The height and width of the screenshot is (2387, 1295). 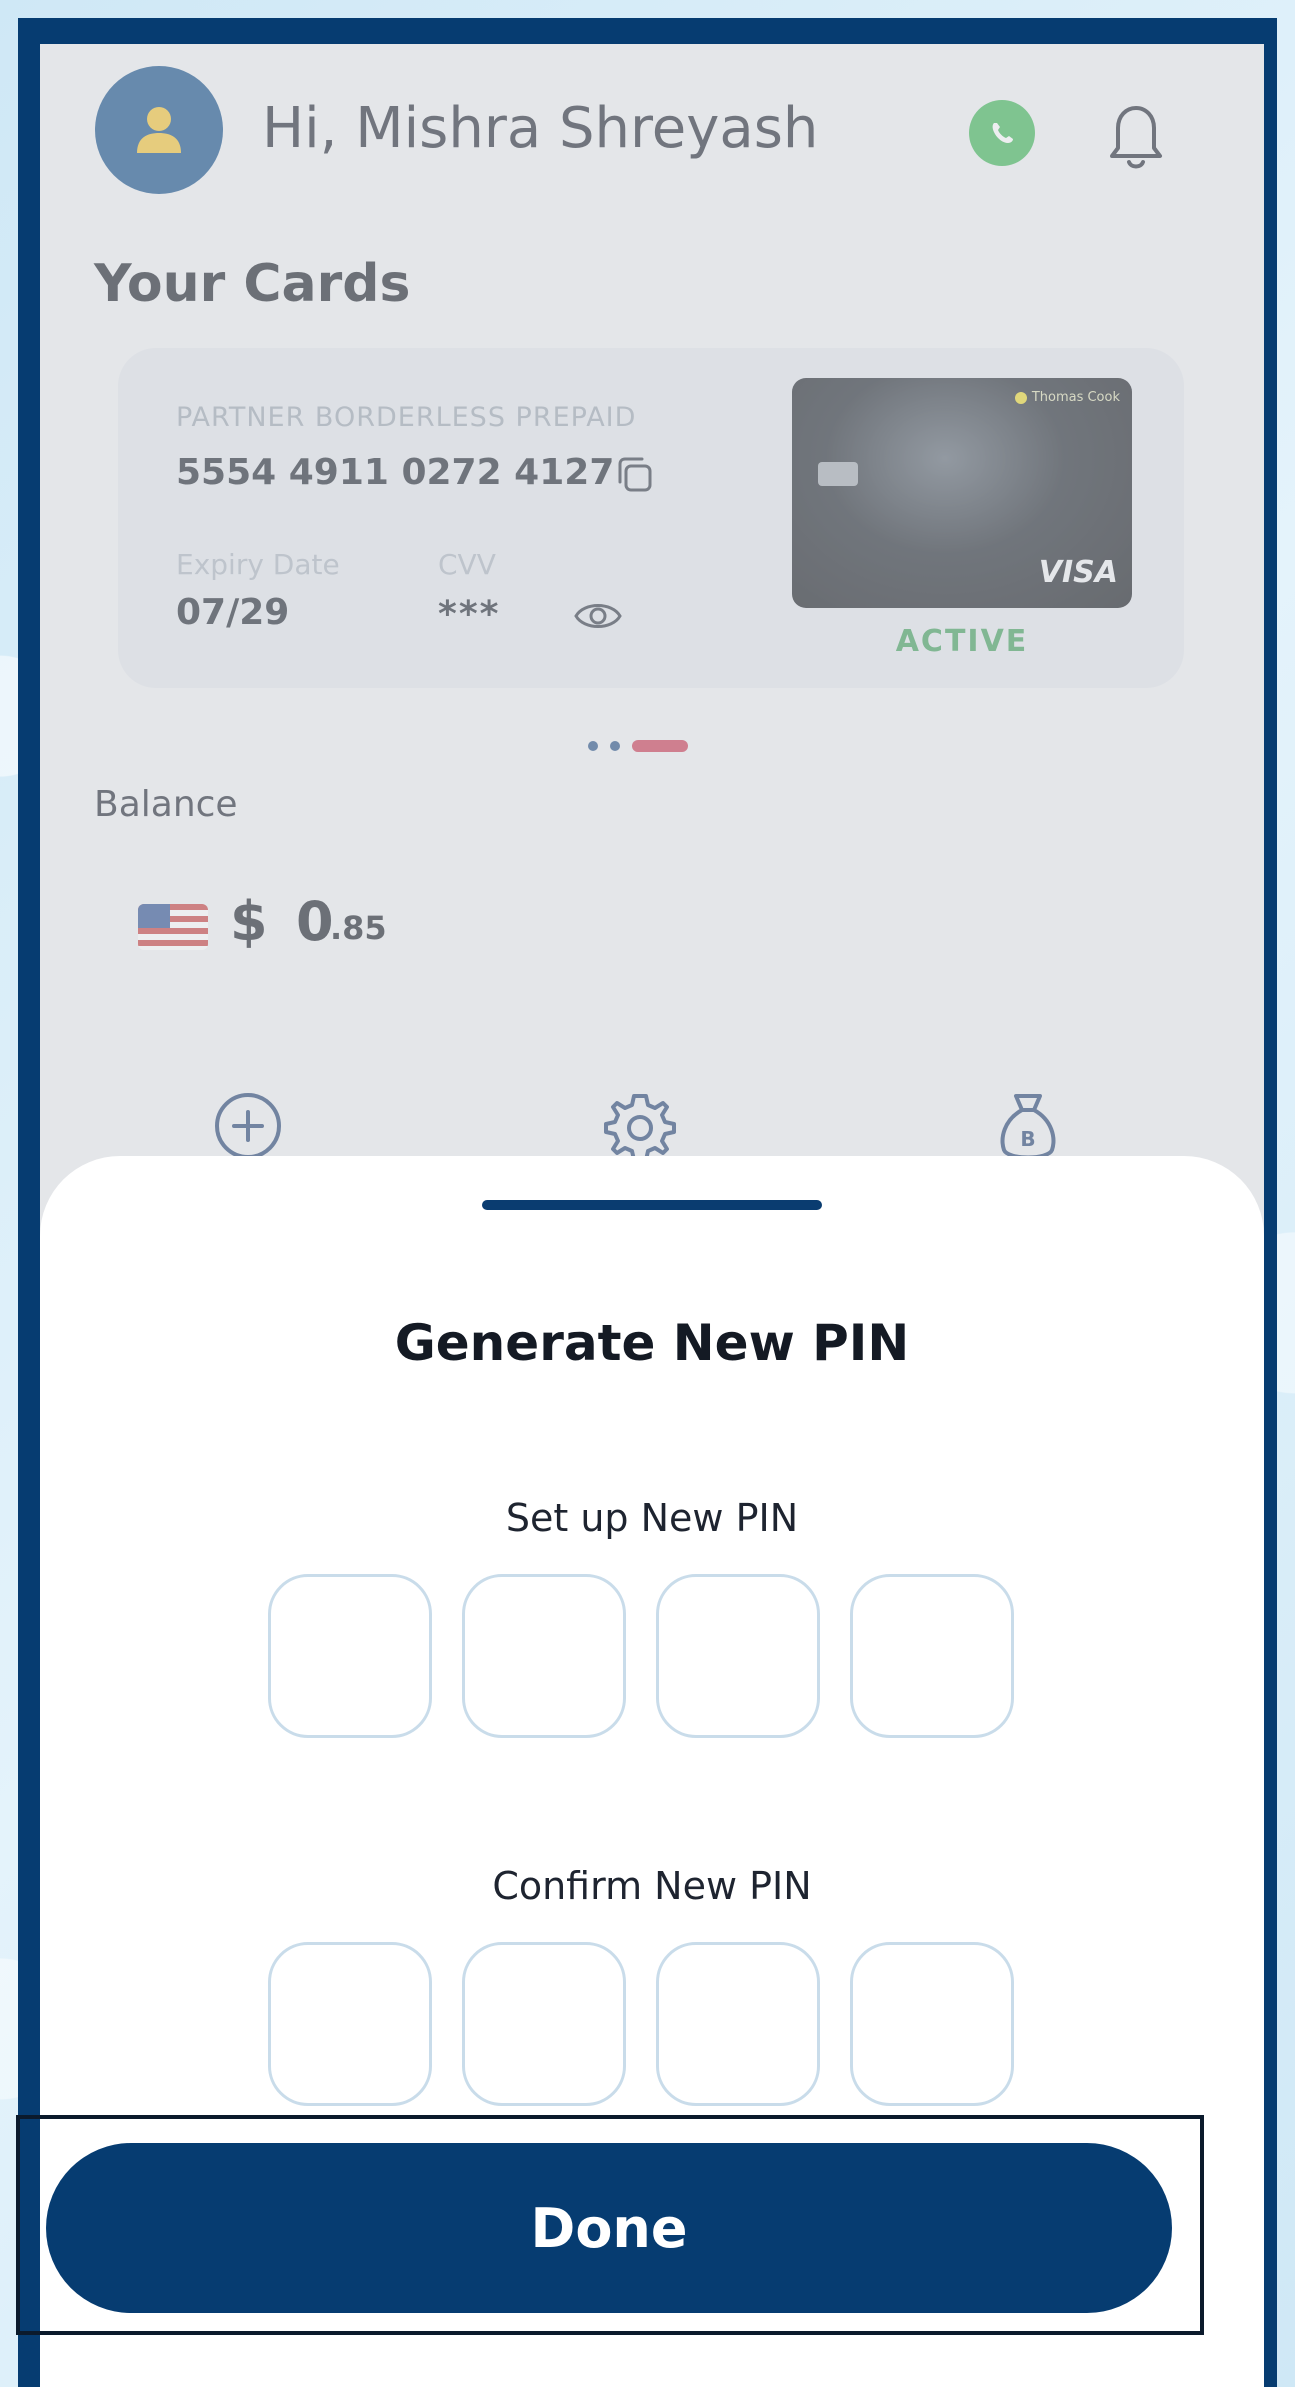 What do you see at coordinates (641, 1656) in the screenshot?
I see `set-pin-inputs` at bounding box center [641, 1656].